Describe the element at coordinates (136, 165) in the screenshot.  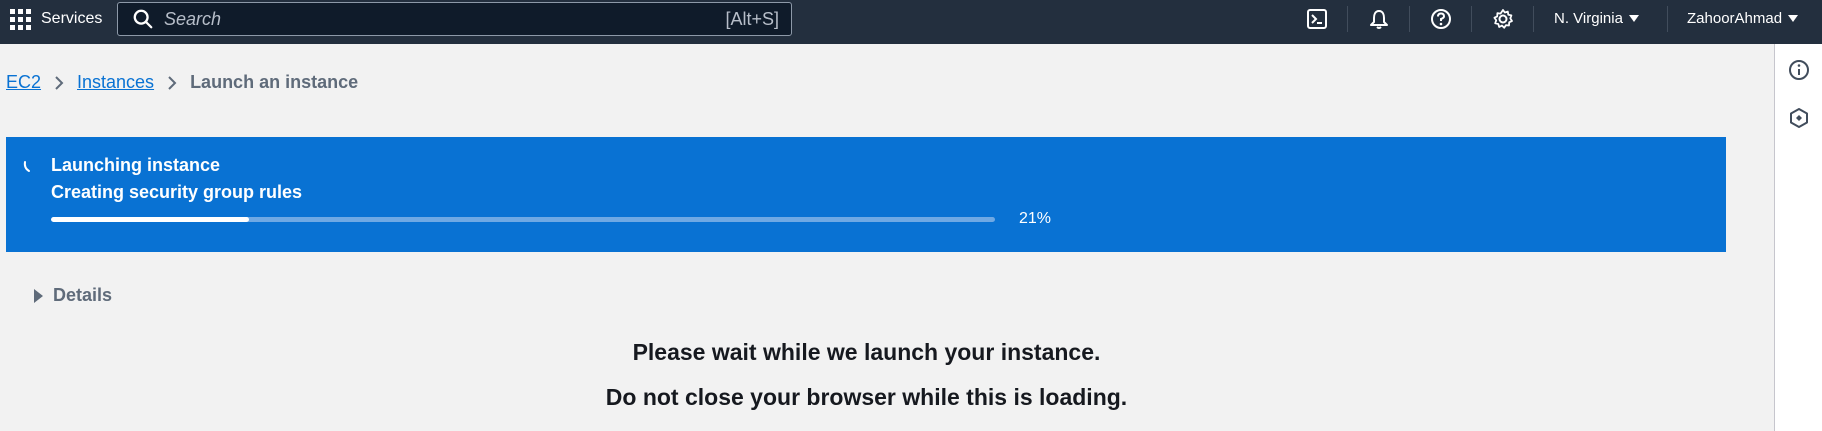
I see `flash-title: Launching instance` at that location.